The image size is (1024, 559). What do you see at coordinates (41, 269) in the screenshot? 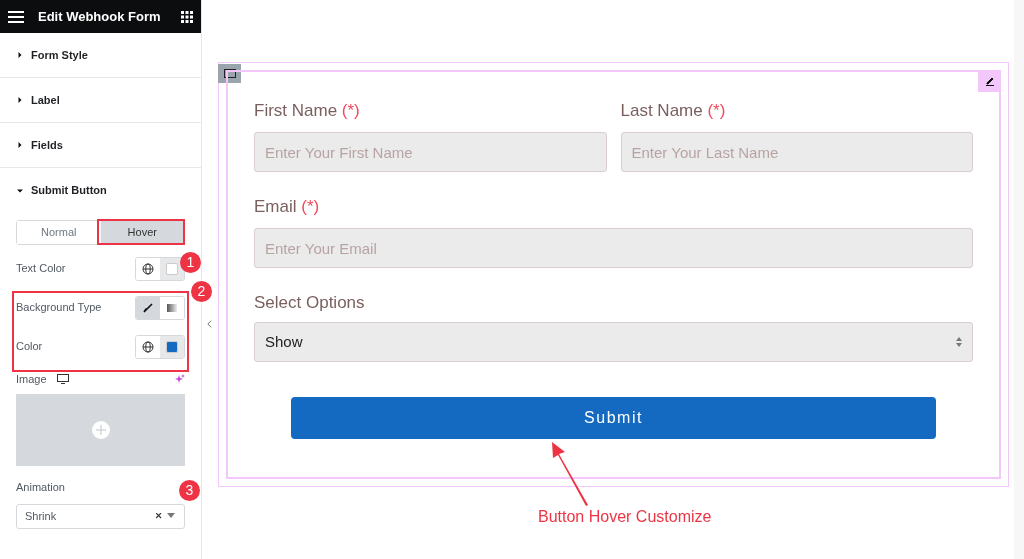
I see `control-label: Text Color` at bounding box center [41, 269].